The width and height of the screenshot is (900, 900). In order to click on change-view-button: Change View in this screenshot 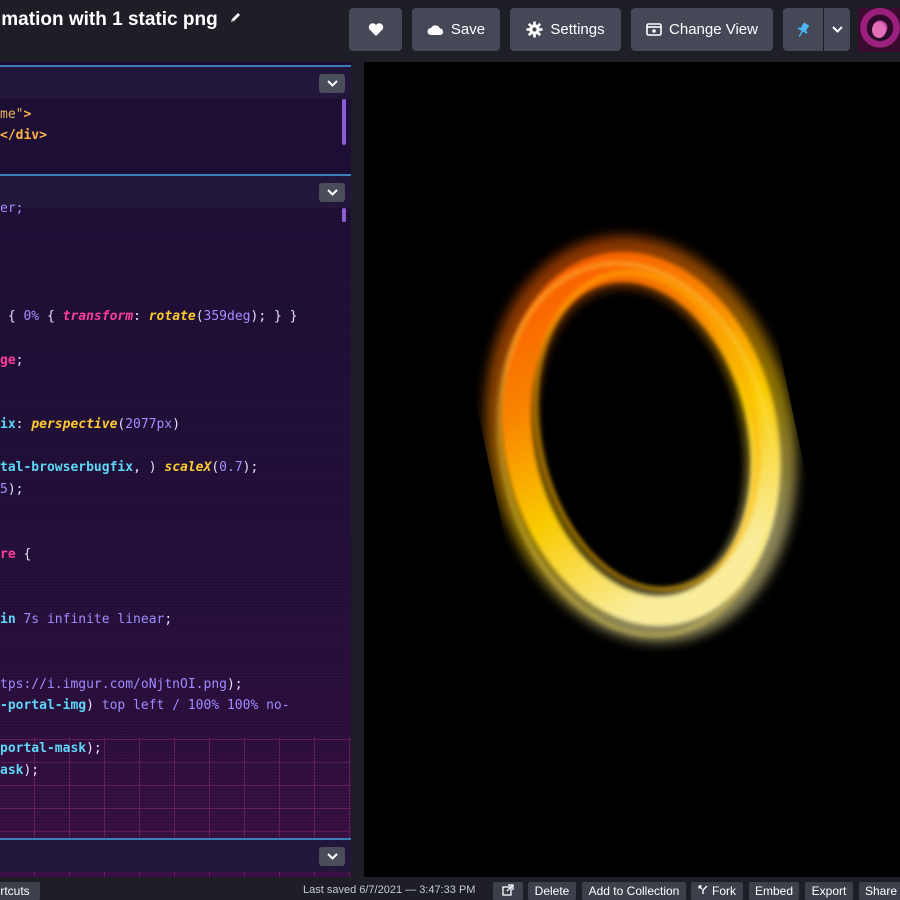, I will do `click(702, 29)`.